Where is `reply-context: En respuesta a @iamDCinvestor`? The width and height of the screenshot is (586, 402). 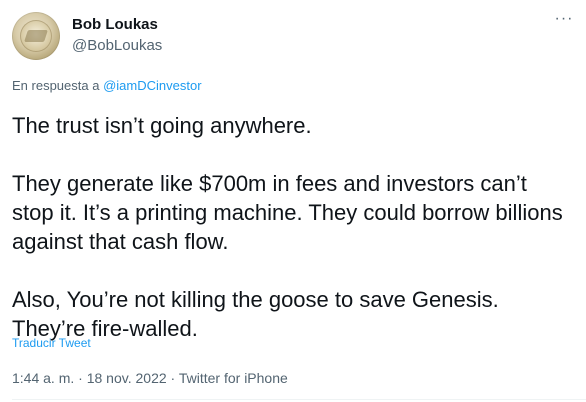
reply-context: En respuesta a @iamDCinvestor is located at coordinates (107, 86).